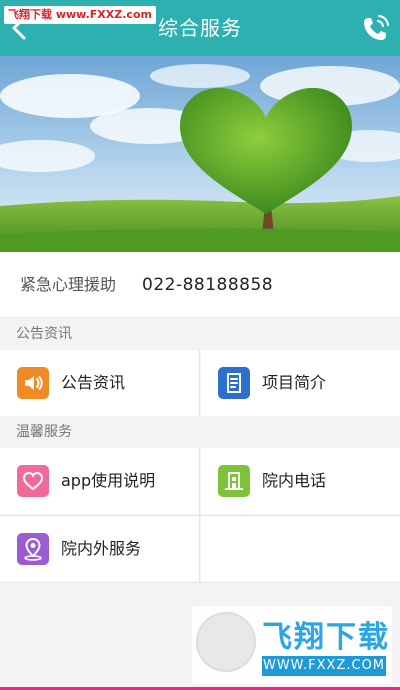  Describe the element at coordinates (234, 383) in the screenshot. I see `document-icon` at that location.